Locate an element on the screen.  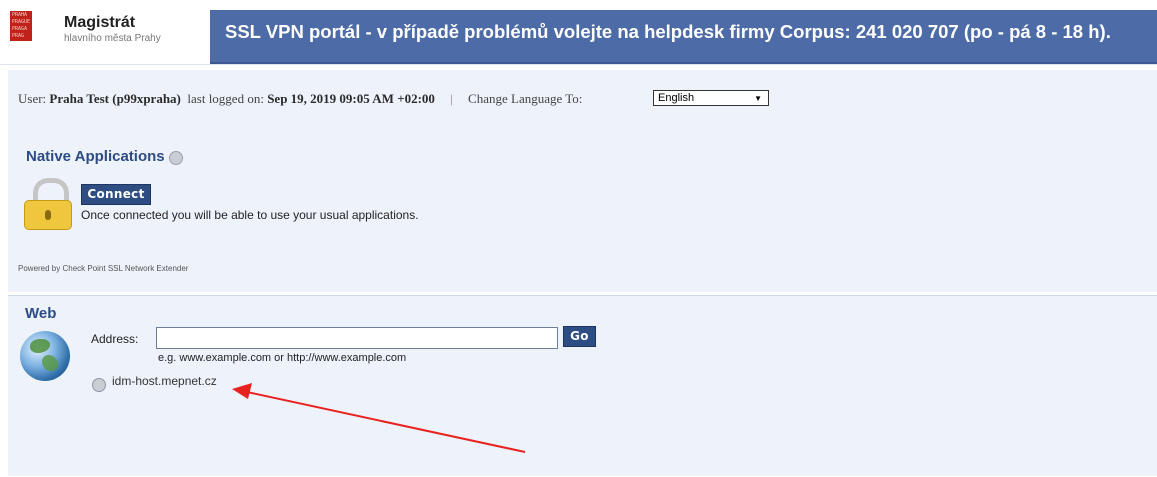
info-icon is located at coordinates (176, 158).